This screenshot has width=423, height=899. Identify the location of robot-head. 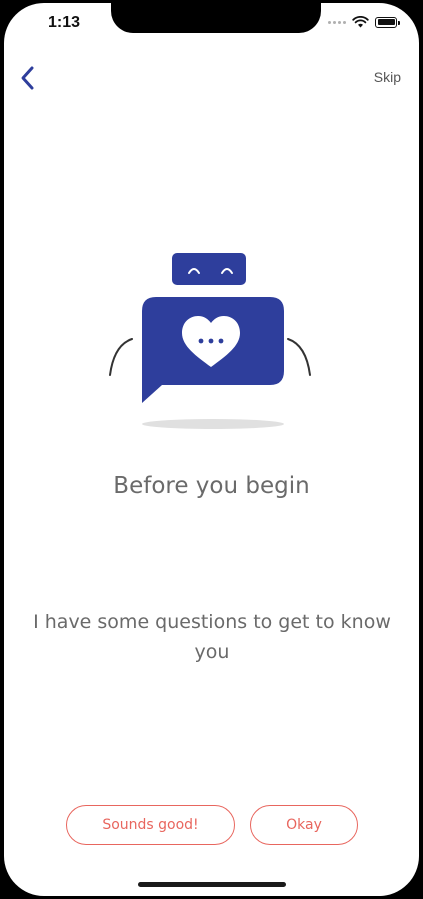
(209, 269).